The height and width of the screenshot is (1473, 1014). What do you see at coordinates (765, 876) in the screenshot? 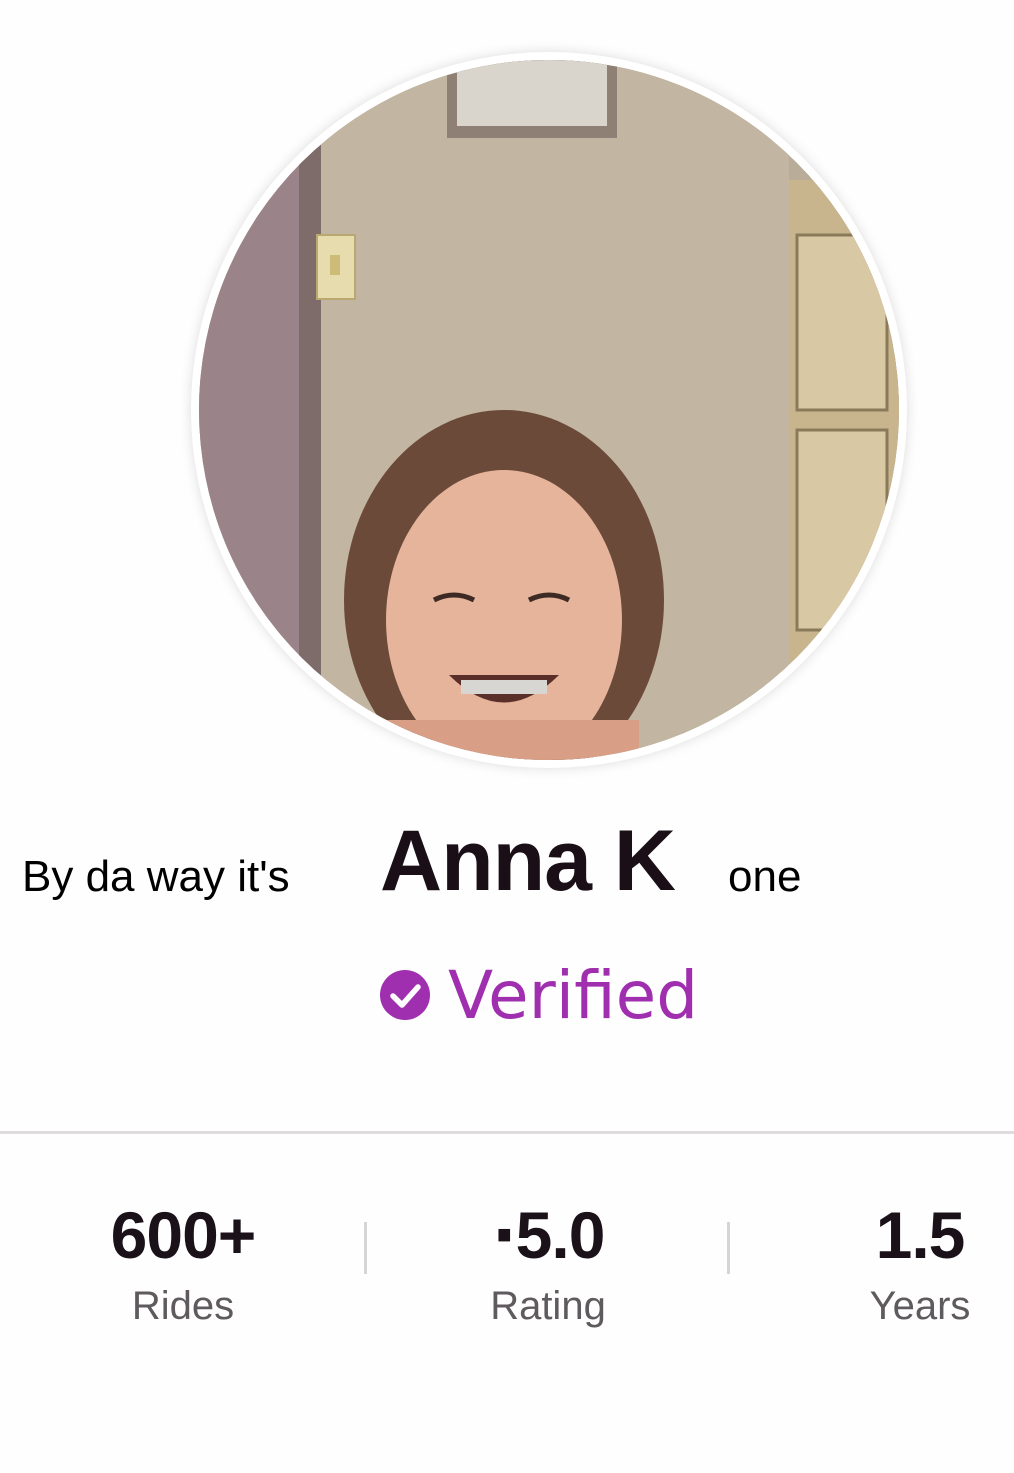
I see `name-suffix: one` at bounding box center [765, 876].